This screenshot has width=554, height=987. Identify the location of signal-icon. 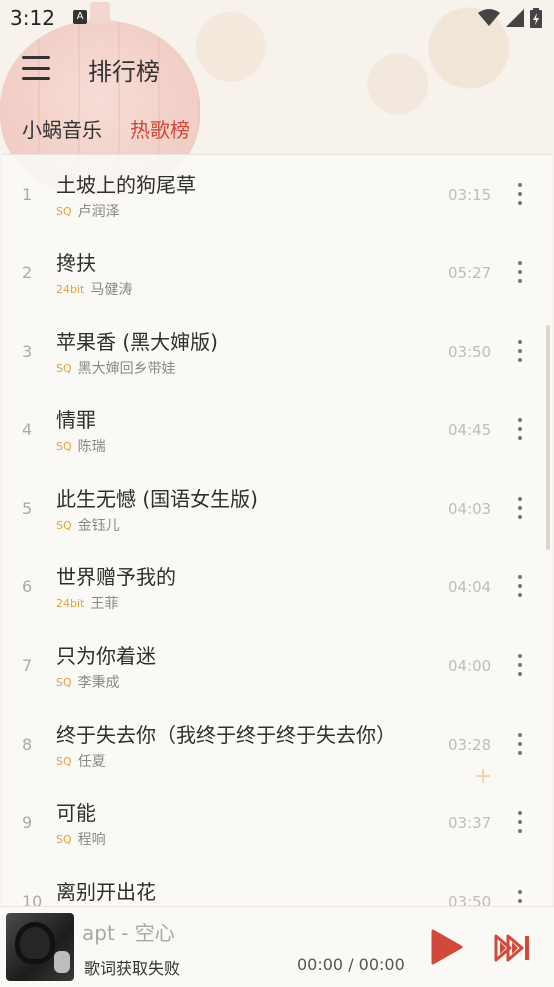
(515, 18).